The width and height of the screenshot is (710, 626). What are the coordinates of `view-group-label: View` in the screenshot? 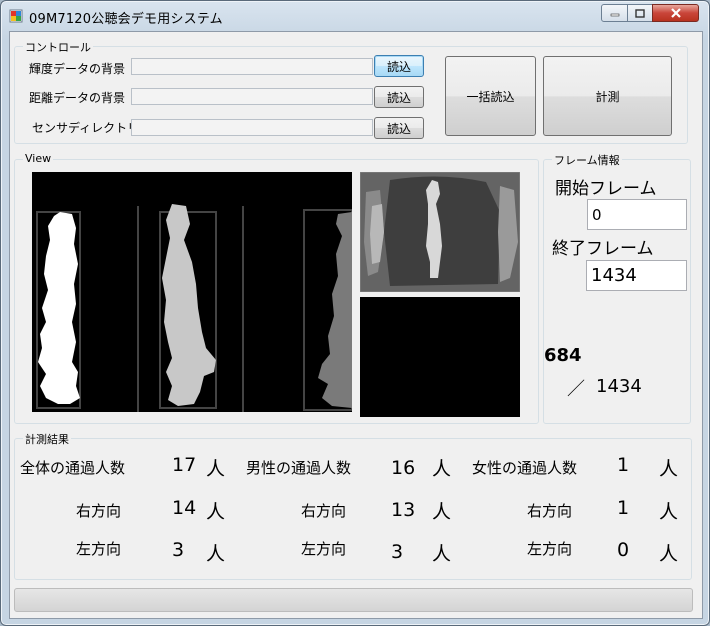 It's located at (38, 158).